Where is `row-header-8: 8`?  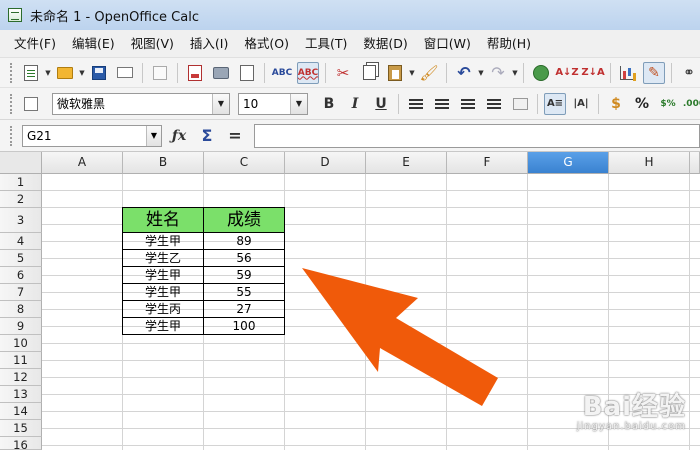
row-header-8: 8 is located at coordinates (21, 309).